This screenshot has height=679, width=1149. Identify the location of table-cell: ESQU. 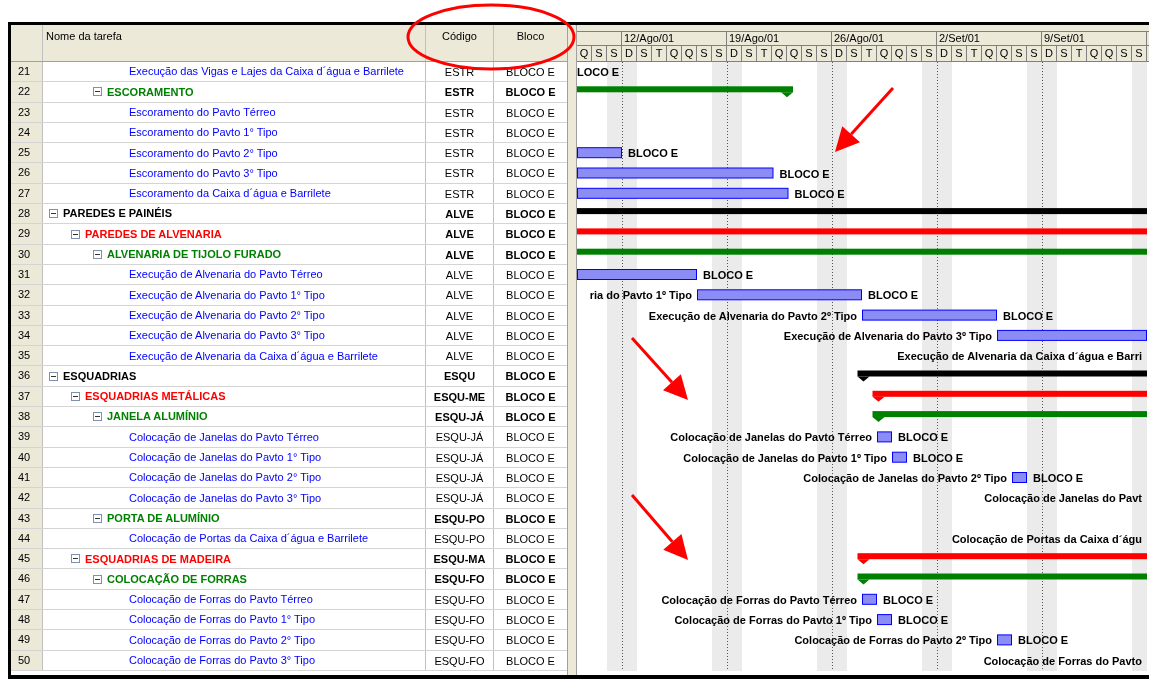
(460, 376).